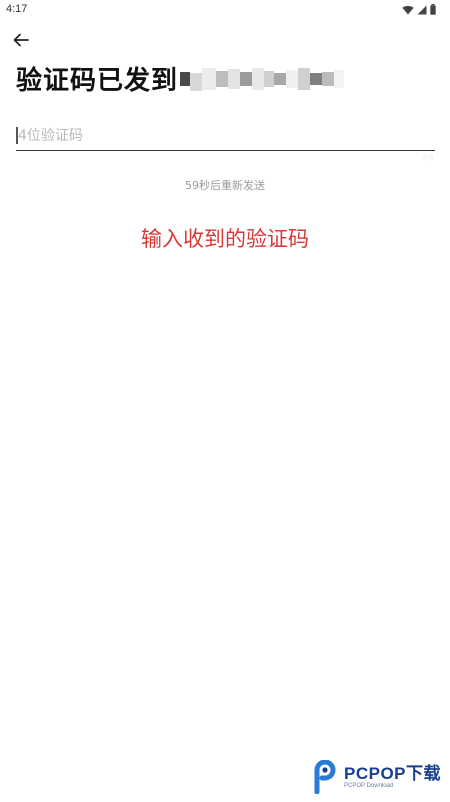 The width and height of the screenshot is (450, 802). I want to click on watermark-title: PCPOP下载, so click(393, 773).